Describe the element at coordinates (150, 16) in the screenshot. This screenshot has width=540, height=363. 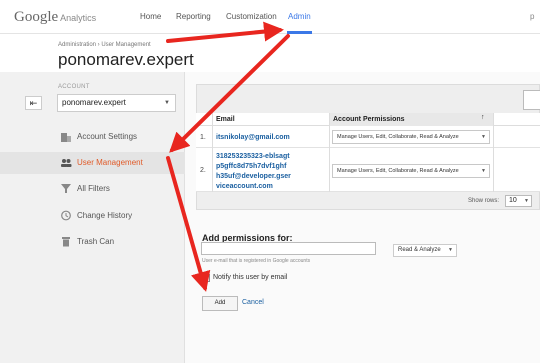
I see `nav-home: Home` at that location.